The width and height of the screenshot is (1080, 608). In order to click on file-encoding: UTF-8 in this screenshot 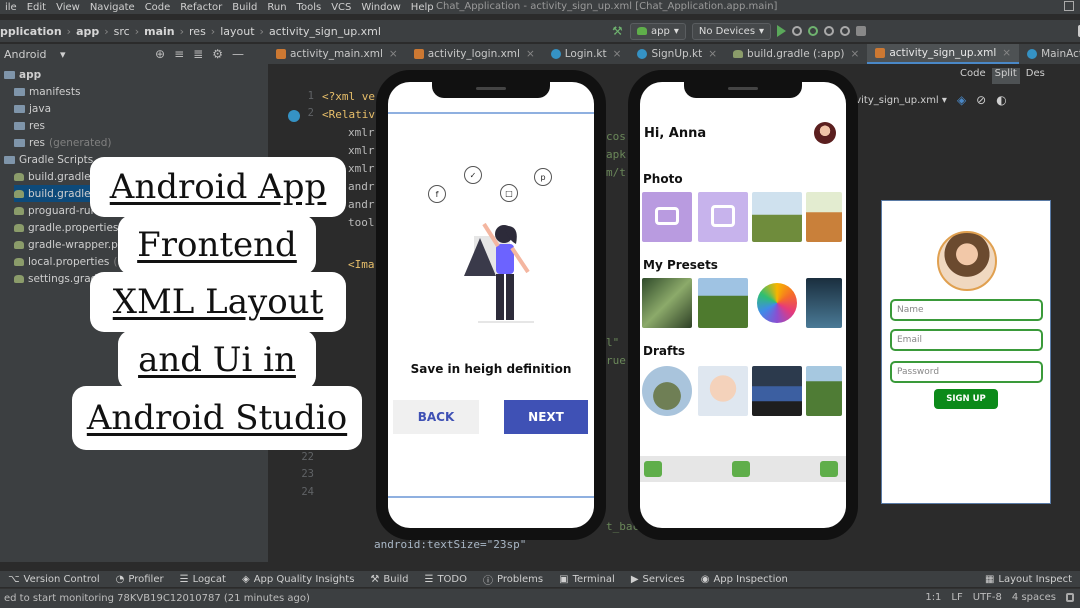, I will do `click(987, 597)`.